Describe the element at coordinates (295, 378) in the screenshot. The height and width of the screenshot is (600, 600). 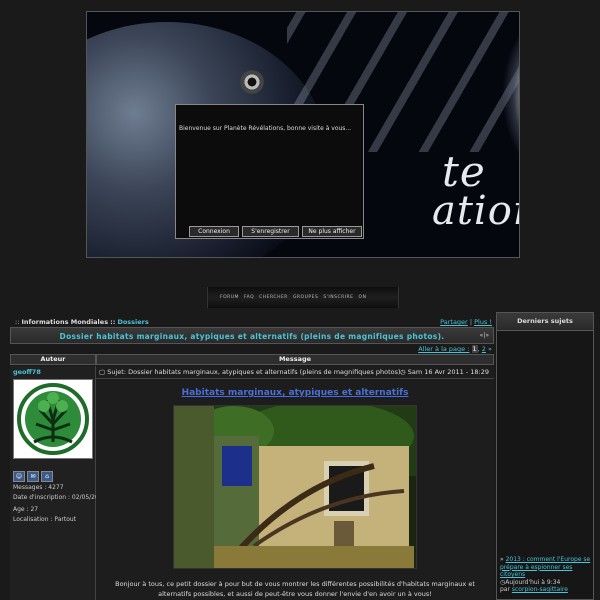
I see `post-divider` at that location.